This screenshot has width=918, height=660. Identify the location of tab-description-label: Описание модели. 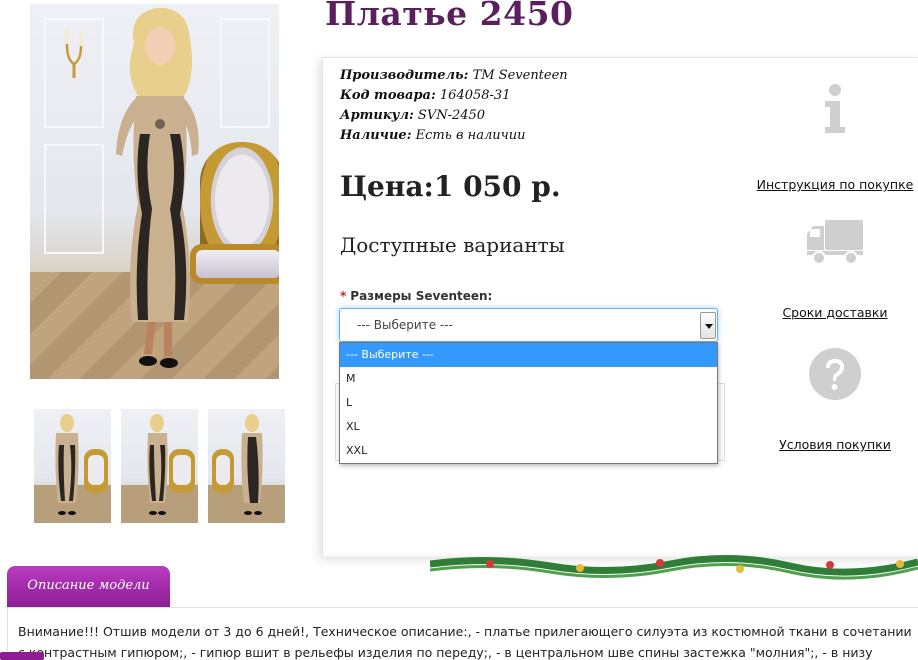
(88, 585).